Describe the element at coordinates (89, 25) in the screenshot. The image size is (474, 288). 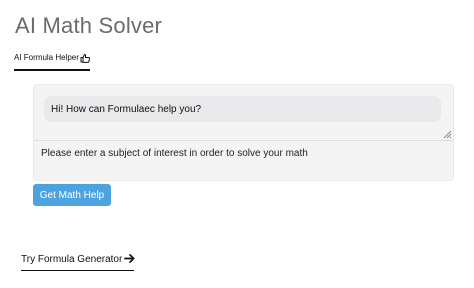
I see `page-title: AI Math Solver` at that location.